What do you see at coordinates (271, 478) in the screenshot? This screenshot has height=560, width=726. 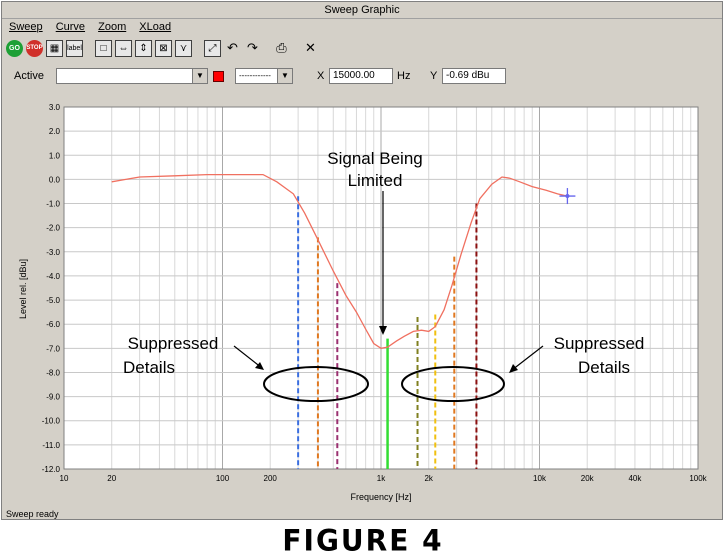 I see `x-tick-label: 200` at bounding box center [271, 478].